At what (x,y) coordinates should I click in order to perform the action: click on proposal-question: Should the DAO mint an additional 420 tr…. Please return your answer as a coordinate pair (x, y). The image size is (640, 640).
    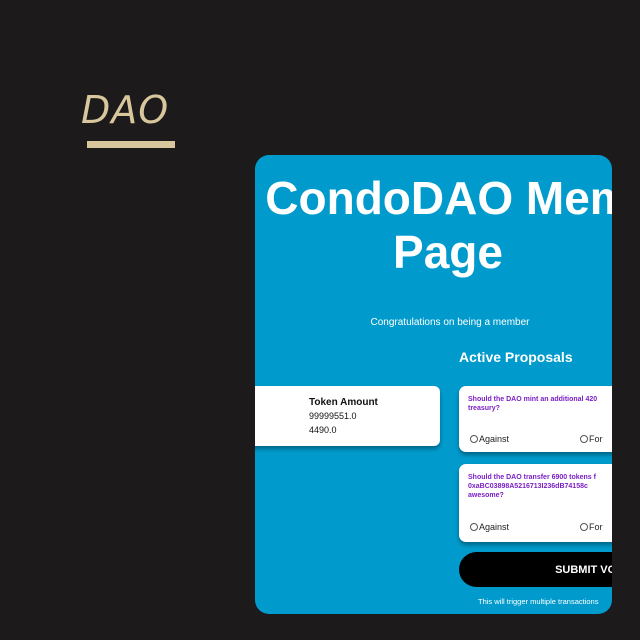
    Looking at the image, I should click on (540, 404).